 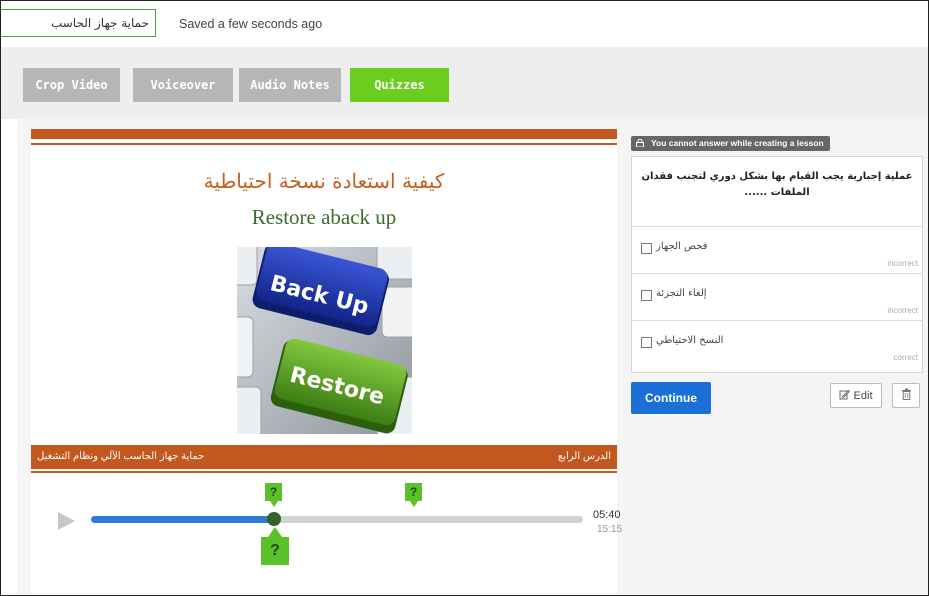 What do you see at coordinates (324, 134) in the screenshot?
I see `slide-top-rule` at bounding box center [324, 134].